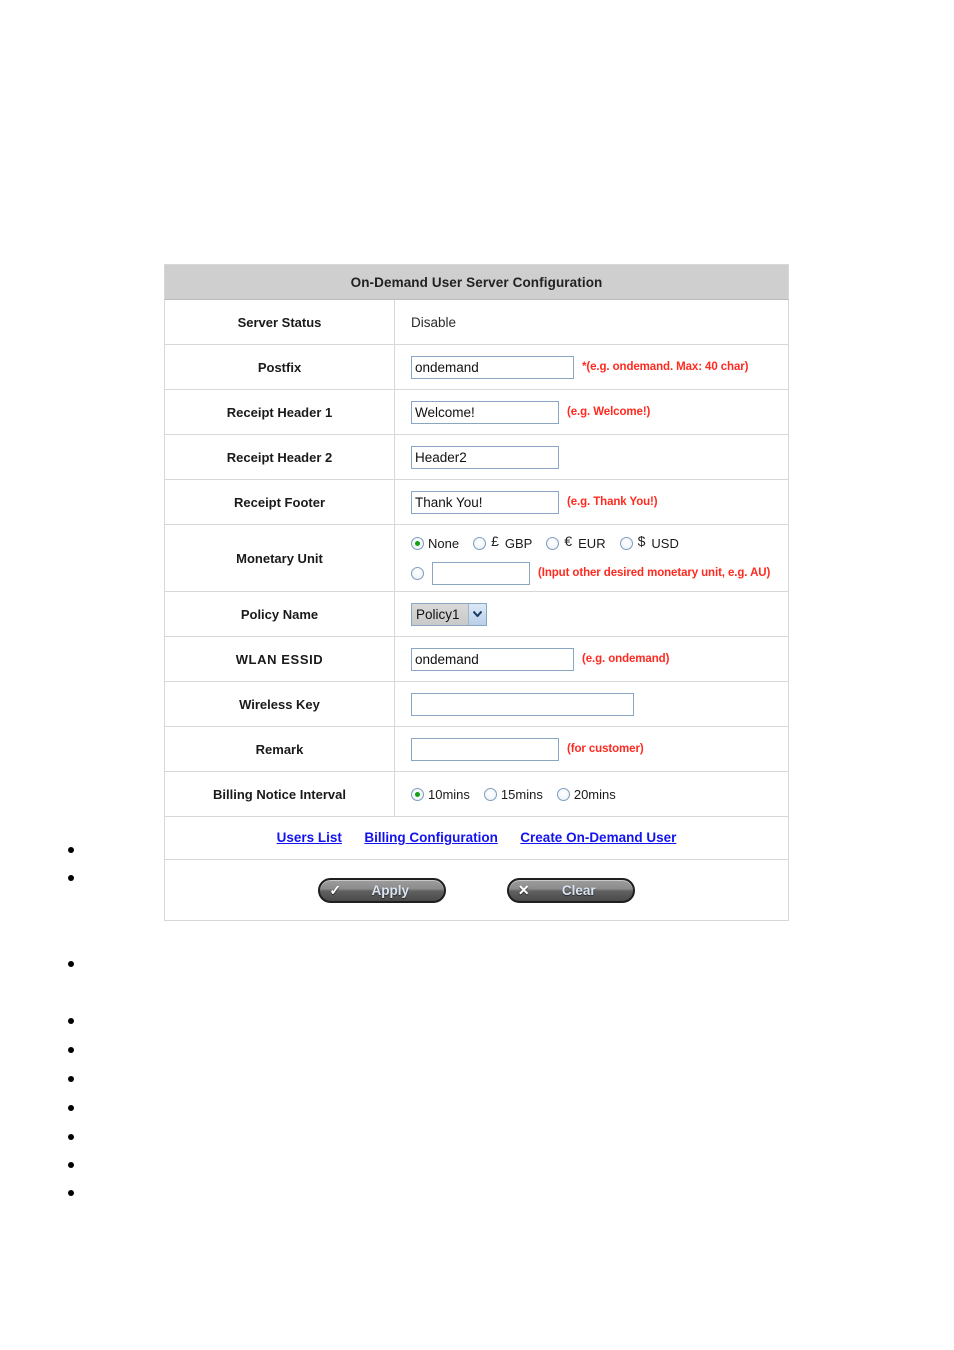 Image resolution: width=954 pixels, height=1350 pixels. I want to click on receipt-header-1-label: Receipt Header 1, so click(279, 412).